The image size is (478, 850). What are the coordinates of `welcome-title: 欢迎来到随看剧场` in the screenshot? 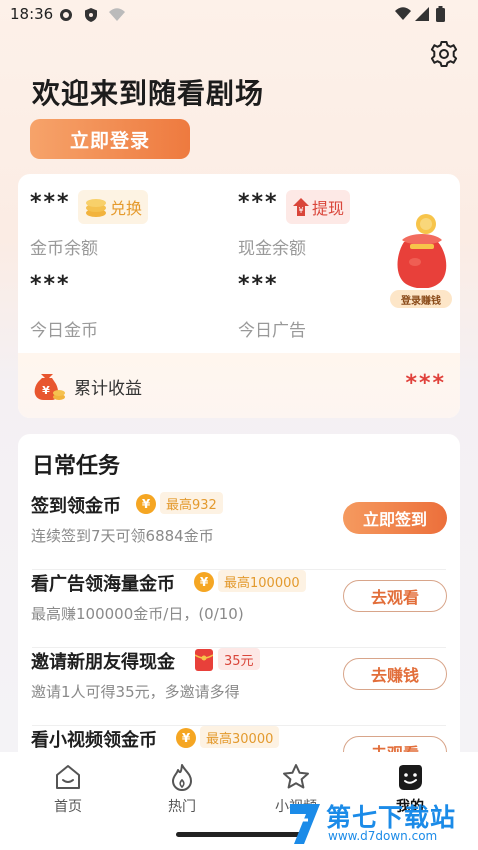 It's located at (148, 93).